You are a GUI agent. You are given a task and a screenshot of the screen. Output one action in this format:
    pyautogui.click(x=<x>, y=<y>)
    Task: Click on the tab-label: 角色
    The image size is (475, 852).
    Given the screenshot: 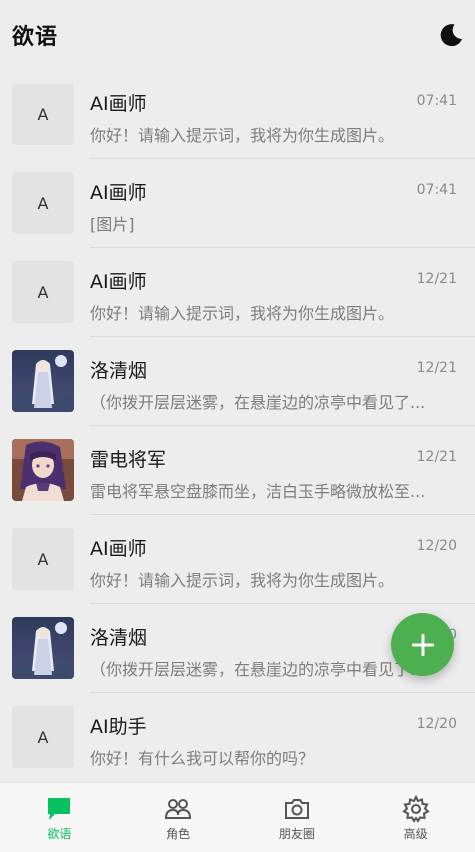 What is the action you would take?
    pyautogui.click(x=178, y=834)
    